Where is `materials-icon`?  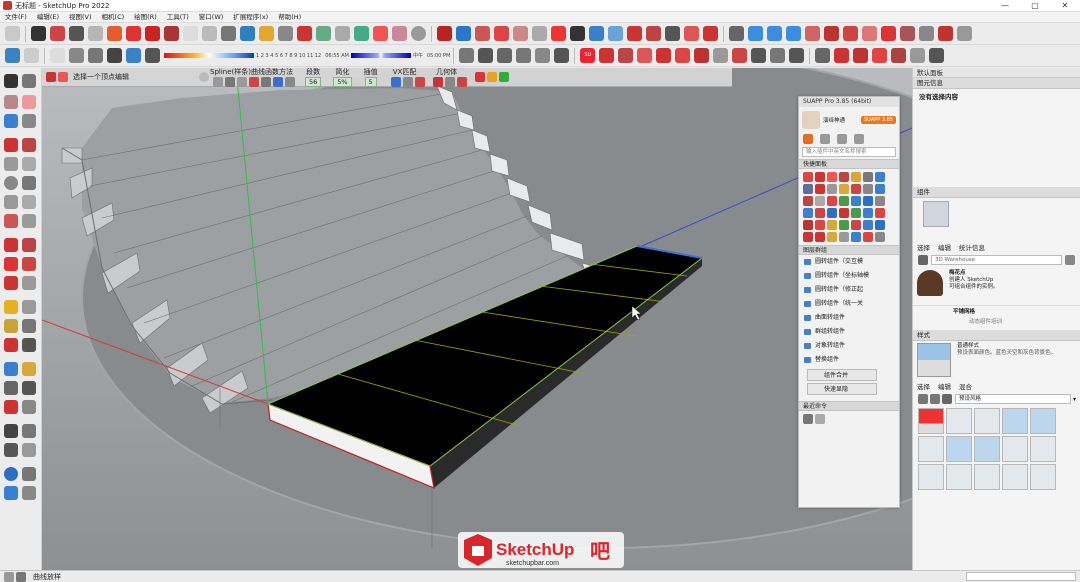 materials-icon is located at coordinates (543, 55).